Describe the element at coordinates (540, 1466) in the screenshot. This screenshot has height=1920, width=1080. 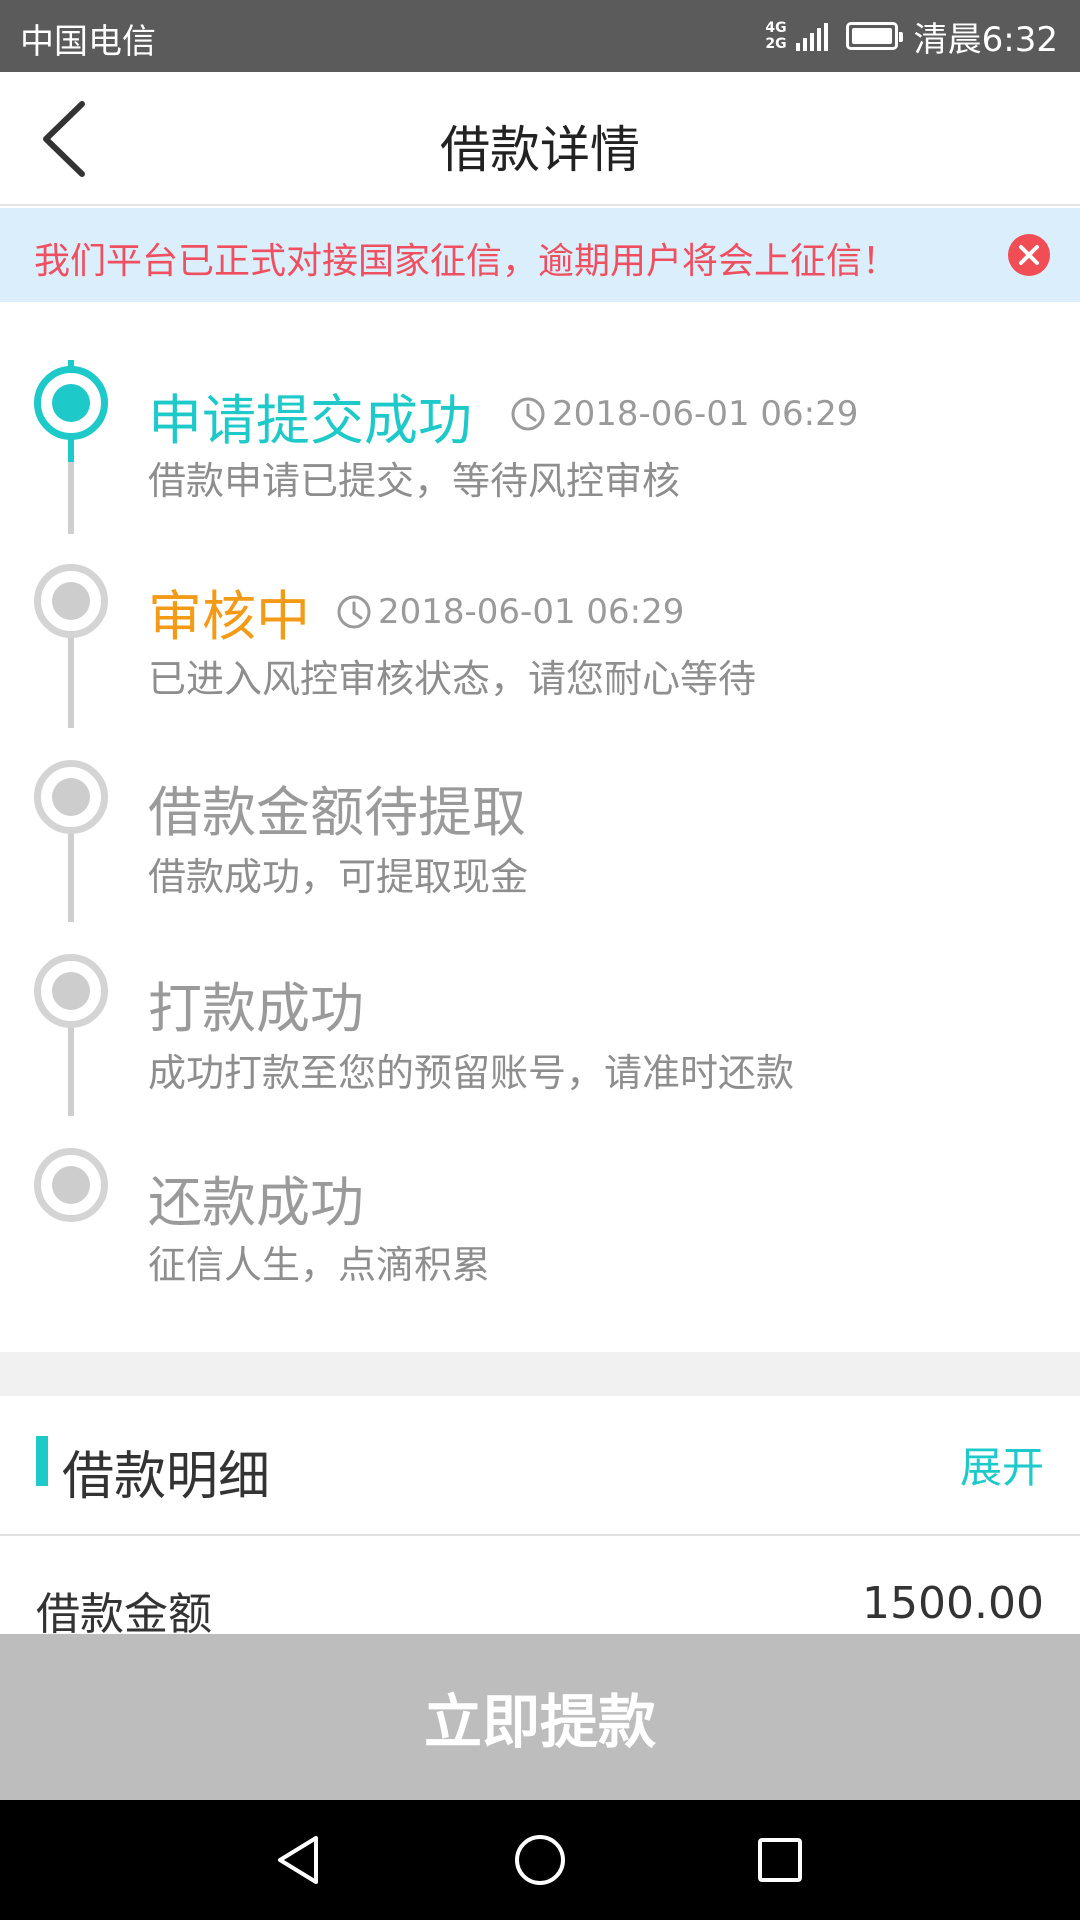
I see `loan-detail-header: 借款明细 展开` at that location.